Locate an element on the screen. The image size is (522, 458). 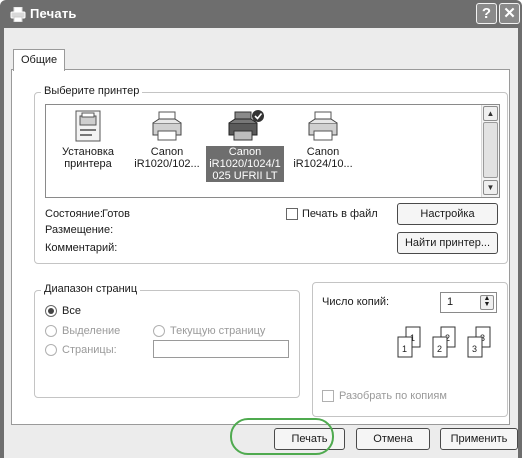
collate-page-number: 1 is located at coordinates (404, 349).